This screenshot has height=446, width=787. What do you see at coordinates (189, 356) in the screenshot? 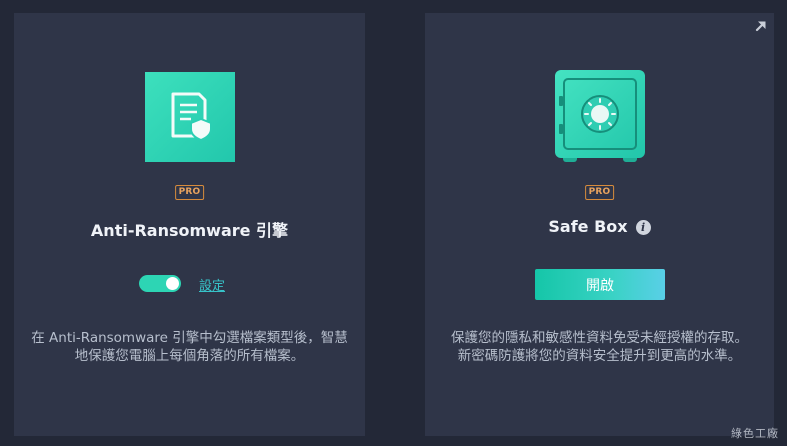
I see `description-line: 地保護您電腦上每個角落的所有檔案。` at bounding box center [189, 356].